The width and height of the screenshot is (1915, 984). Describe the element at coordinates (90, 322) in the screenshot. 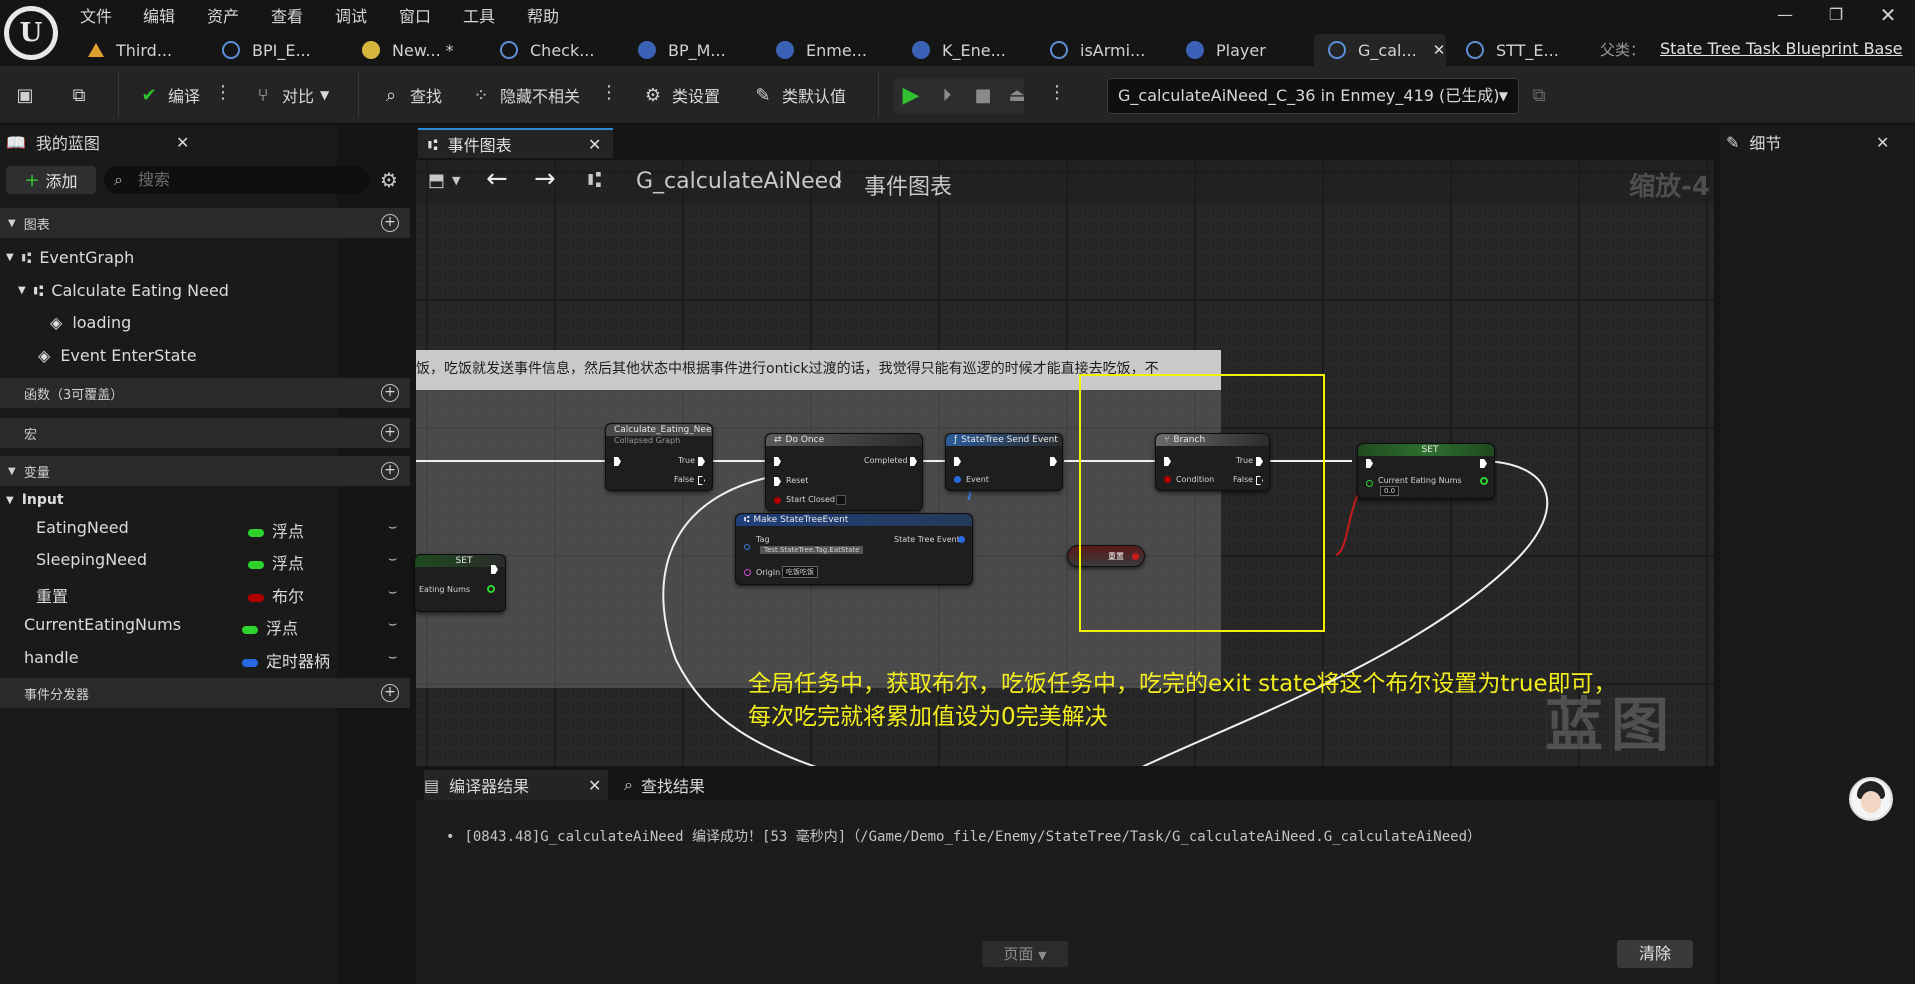

I see `tree-loading: ◈ loading` at that location.